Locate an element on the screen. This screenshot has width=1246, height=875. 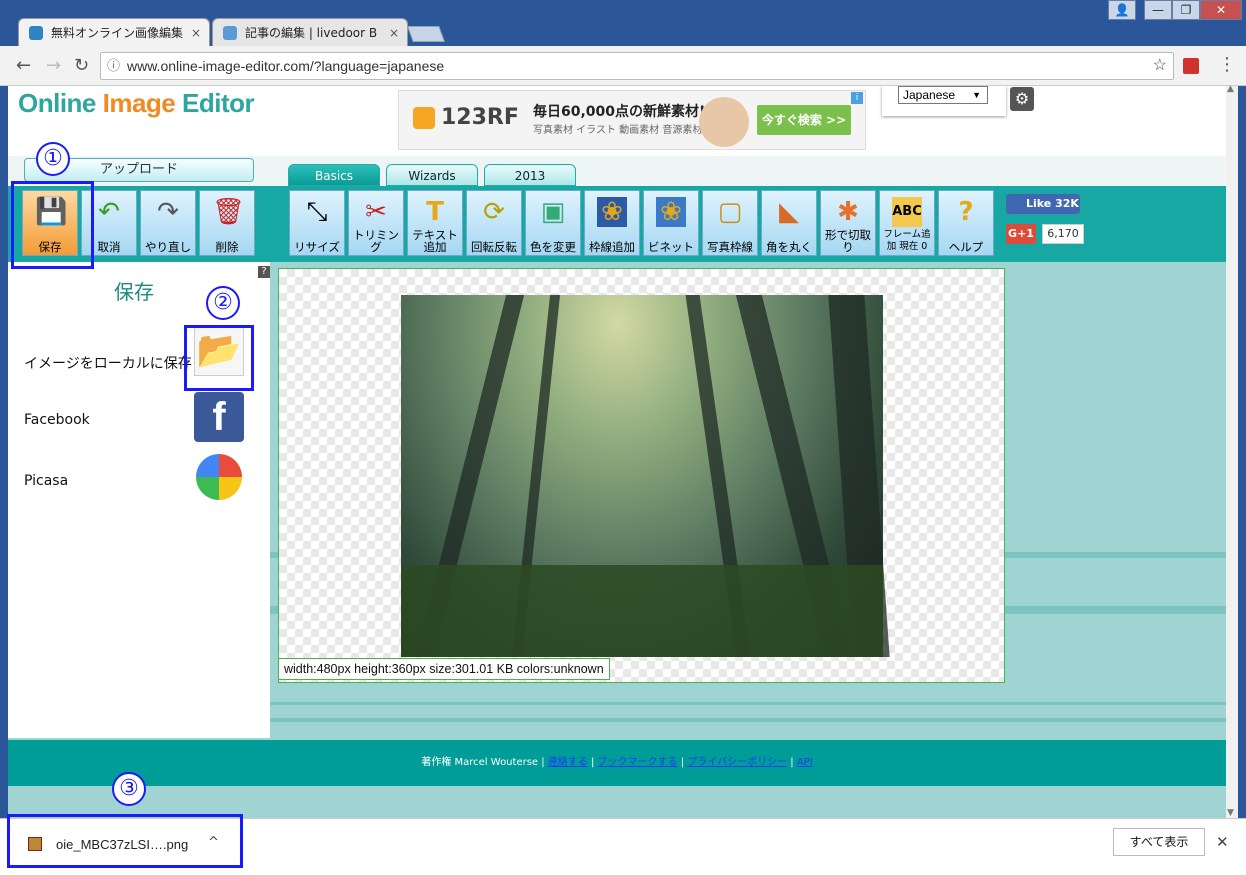
ad-photo is located at coordinates (724, 122).